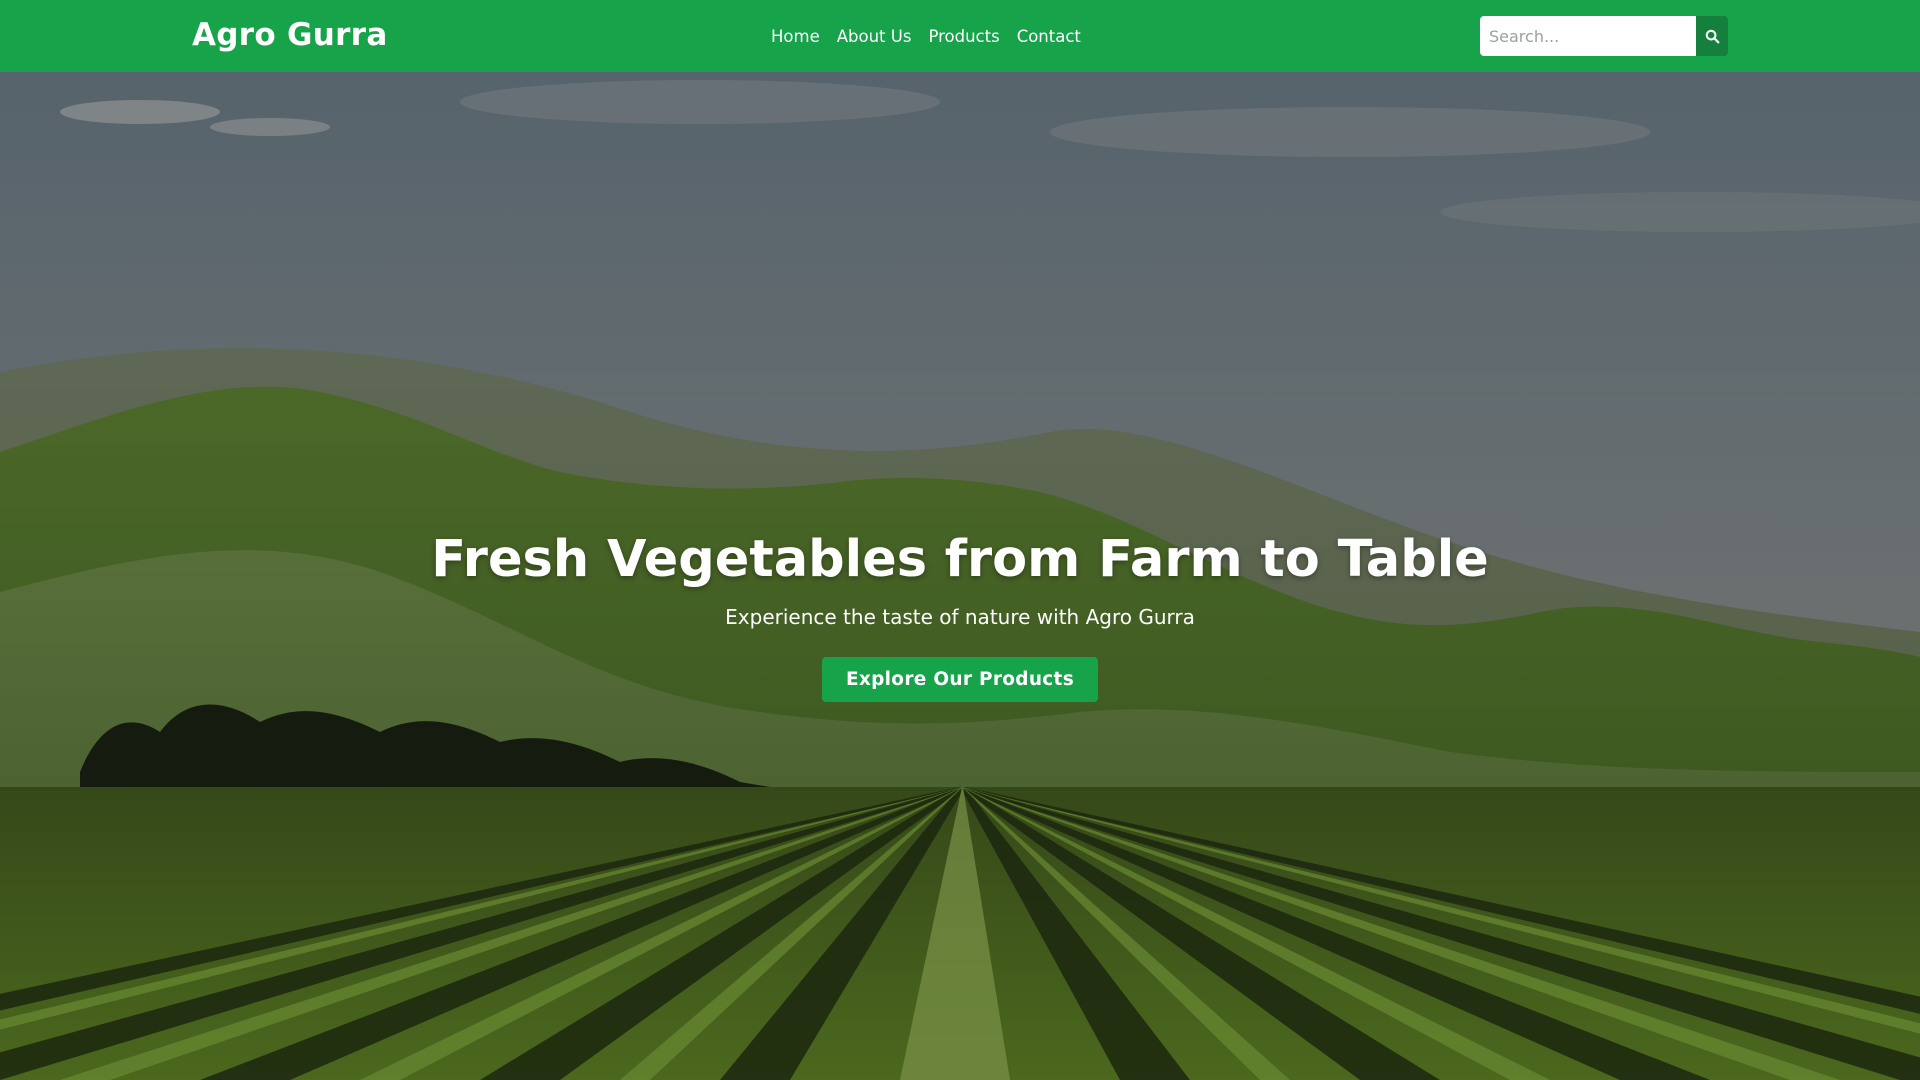  I want to click on nav-link-home: Home, so click(795, 36).